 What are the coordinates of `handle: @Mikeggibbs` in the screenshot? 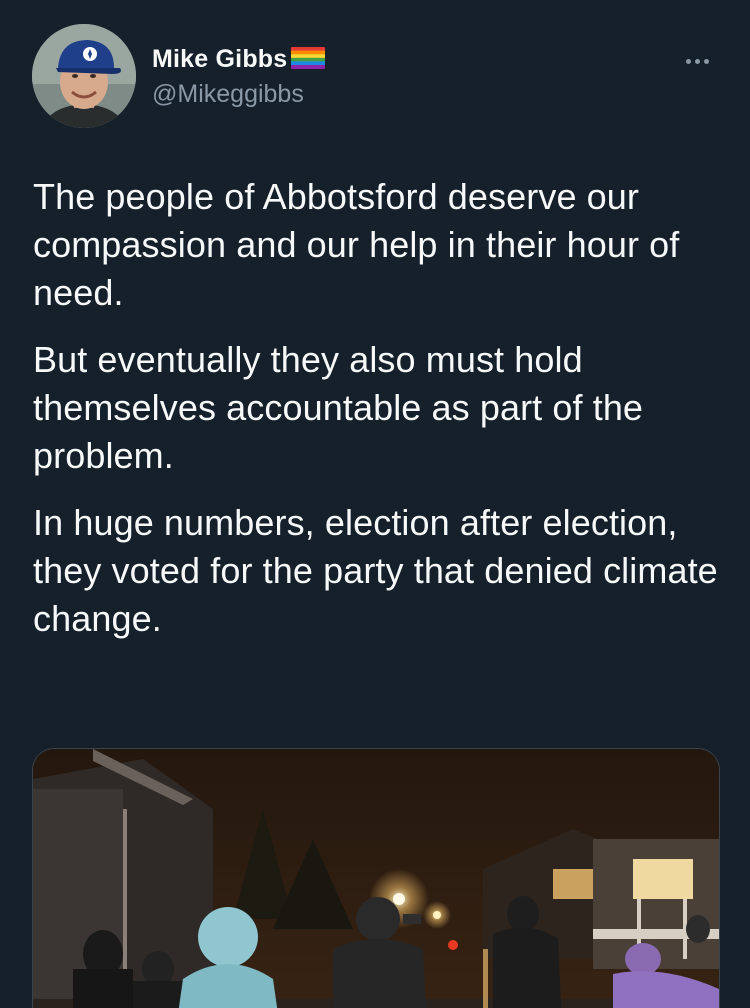 It's located at (238, 94).